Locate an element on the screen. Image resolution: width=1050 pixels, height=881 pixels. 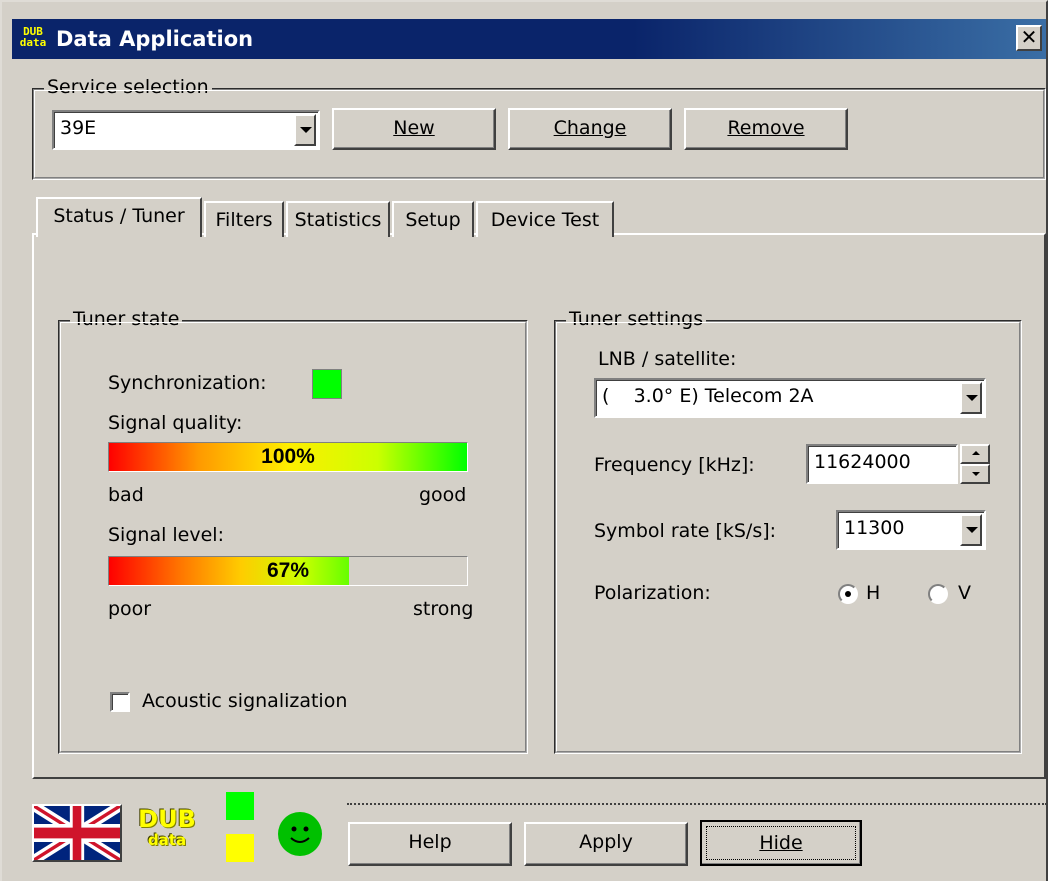
hide-button-label: Hide is located at coordinates (781, 843).